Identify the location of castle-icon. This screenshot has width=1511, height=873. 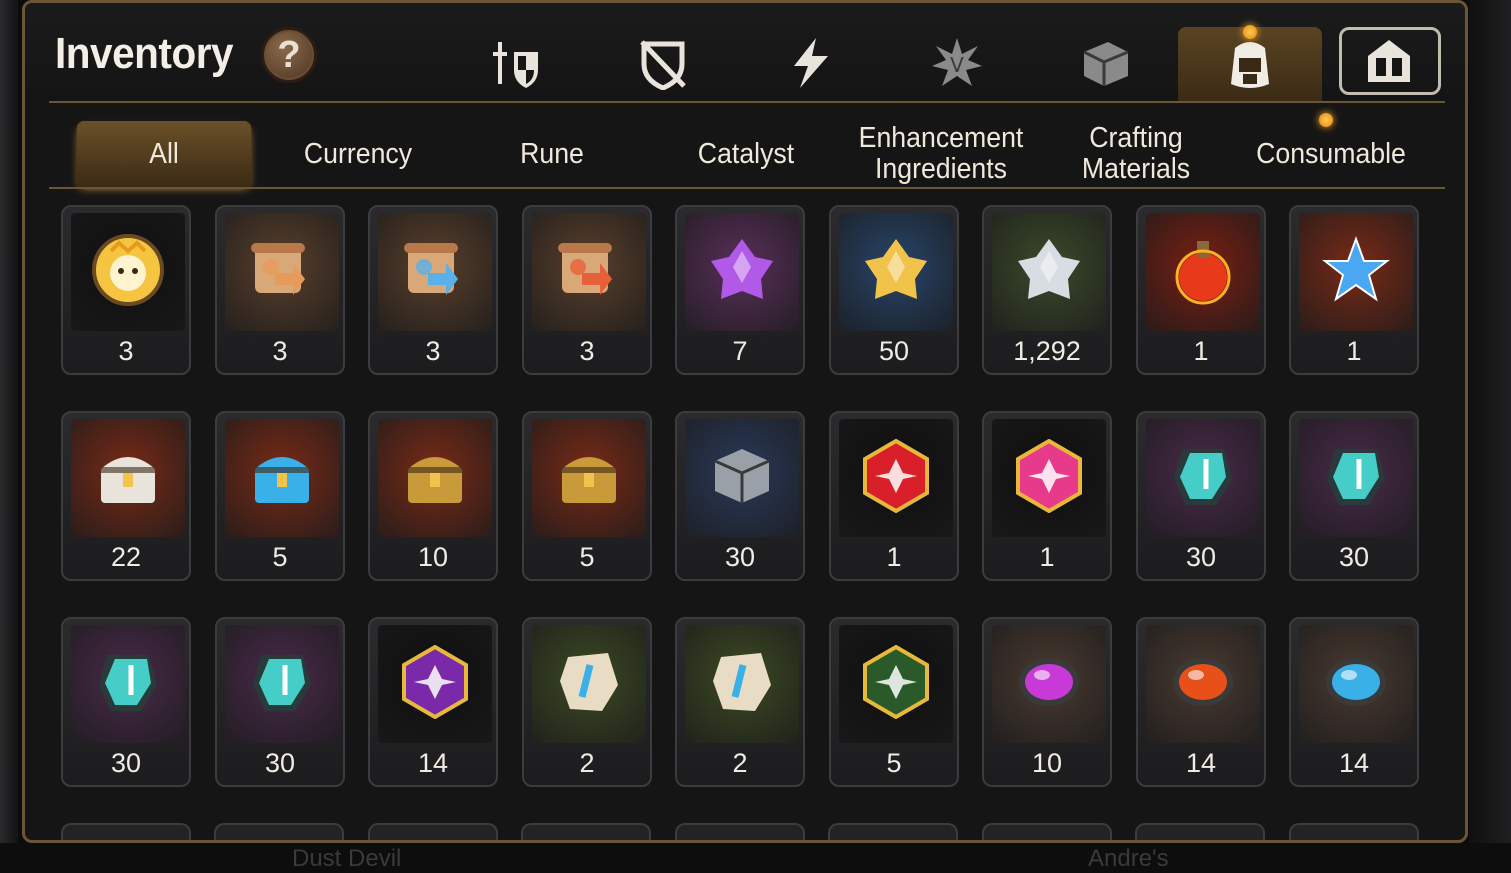
(1389, 61).